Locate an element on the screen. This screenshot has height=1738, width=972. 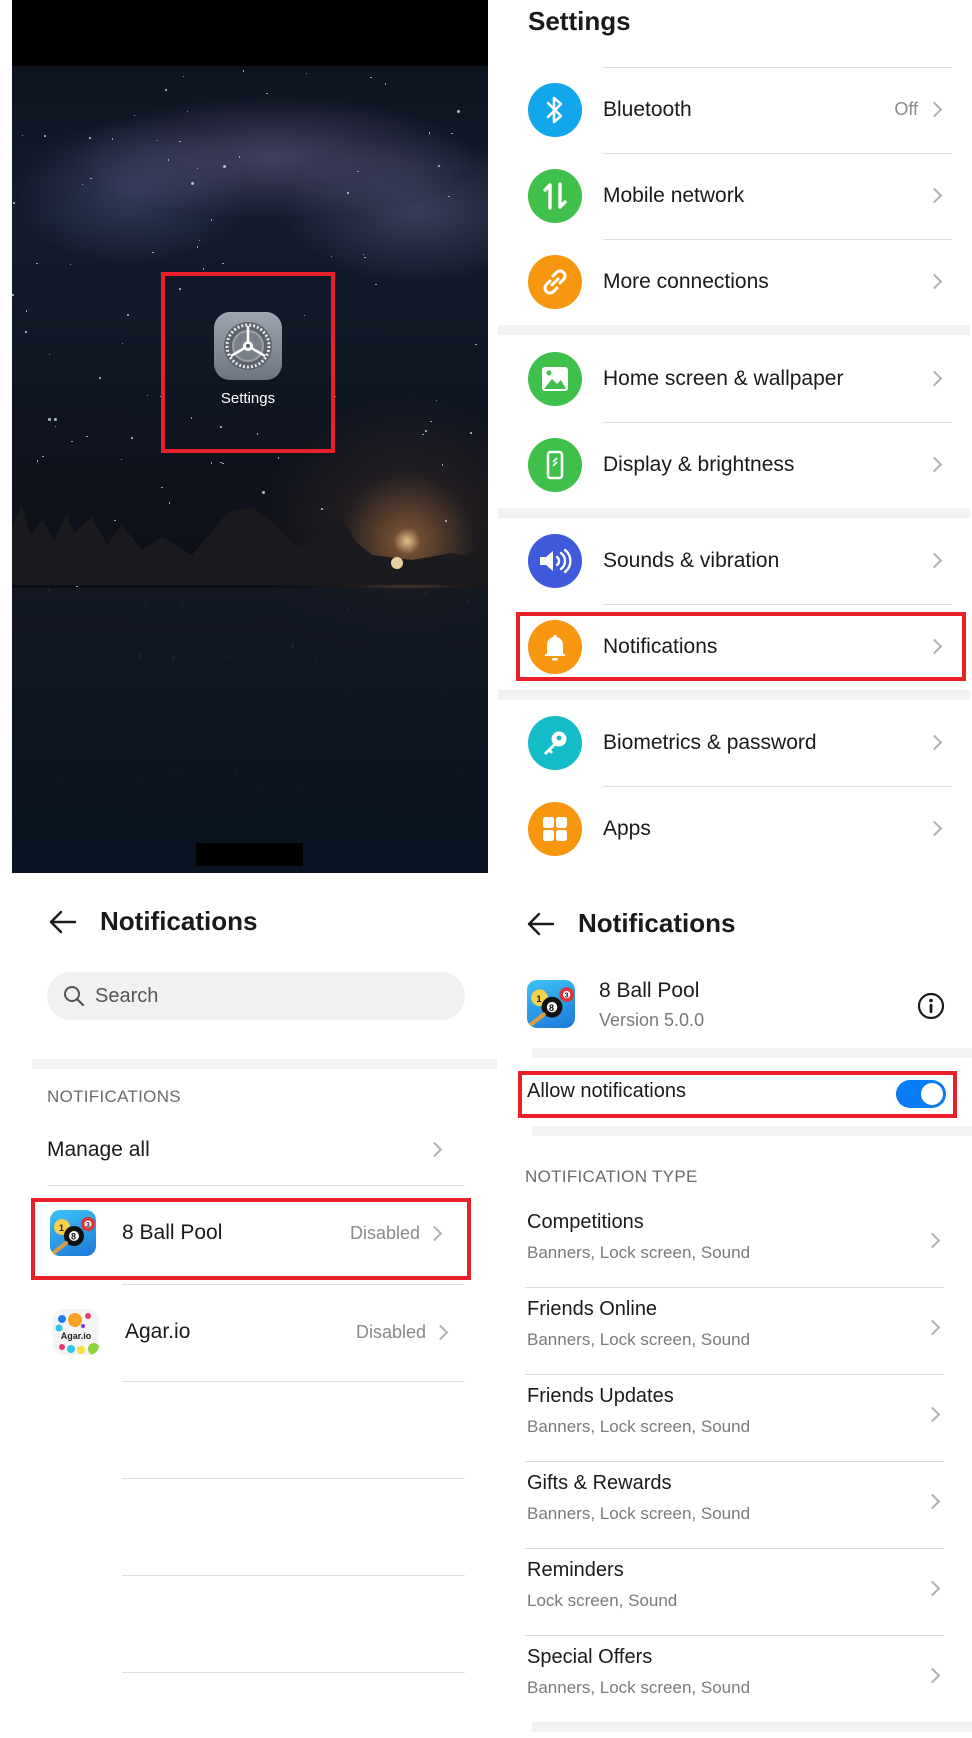
settings-item-biometrics-password: Biometrics & password is located at coordinates (735, 743).